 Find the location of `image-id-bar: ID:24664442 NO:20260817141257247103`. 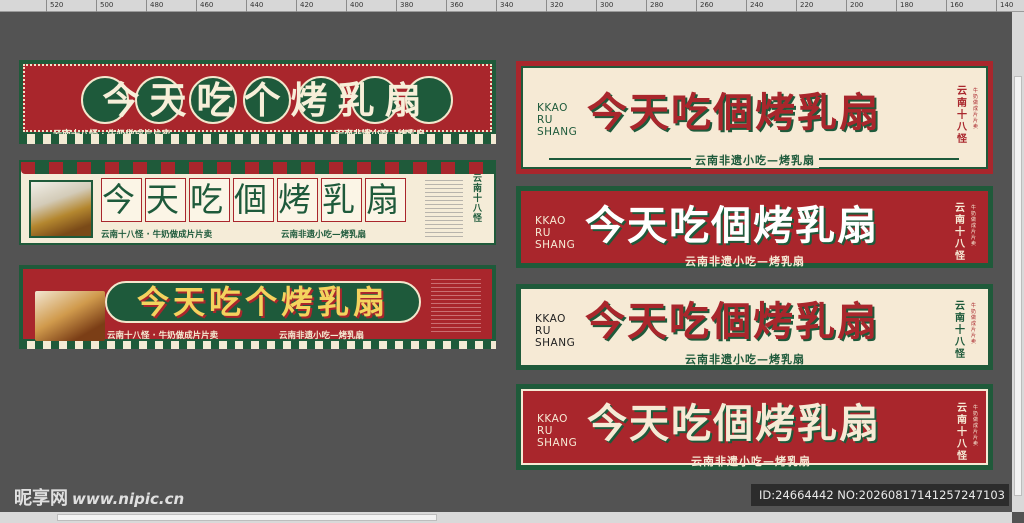

image-id-bar: ID:24664442 NO:20260817141257247103 is located at coordinates (880, 495).